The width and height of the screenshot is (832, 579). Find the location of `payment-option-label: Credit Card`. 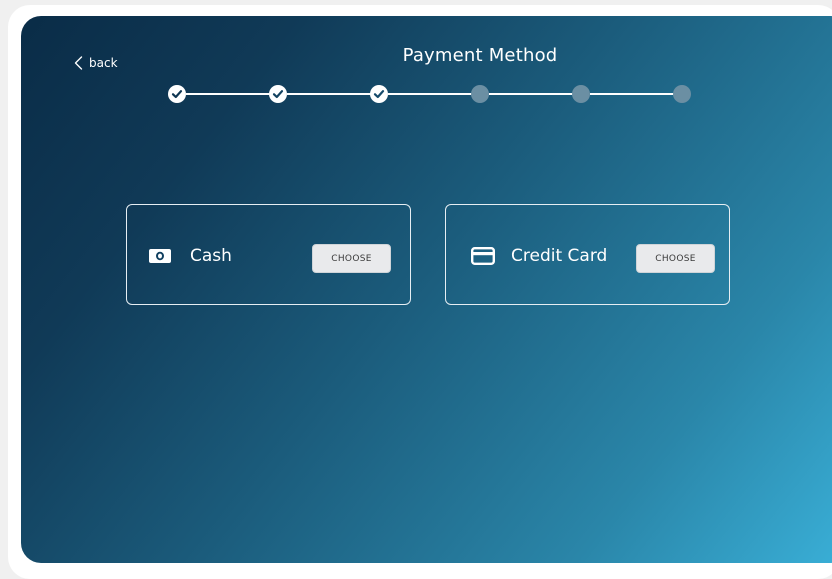

payment-option-label: Credit Card is located at coordinates (559, 256).